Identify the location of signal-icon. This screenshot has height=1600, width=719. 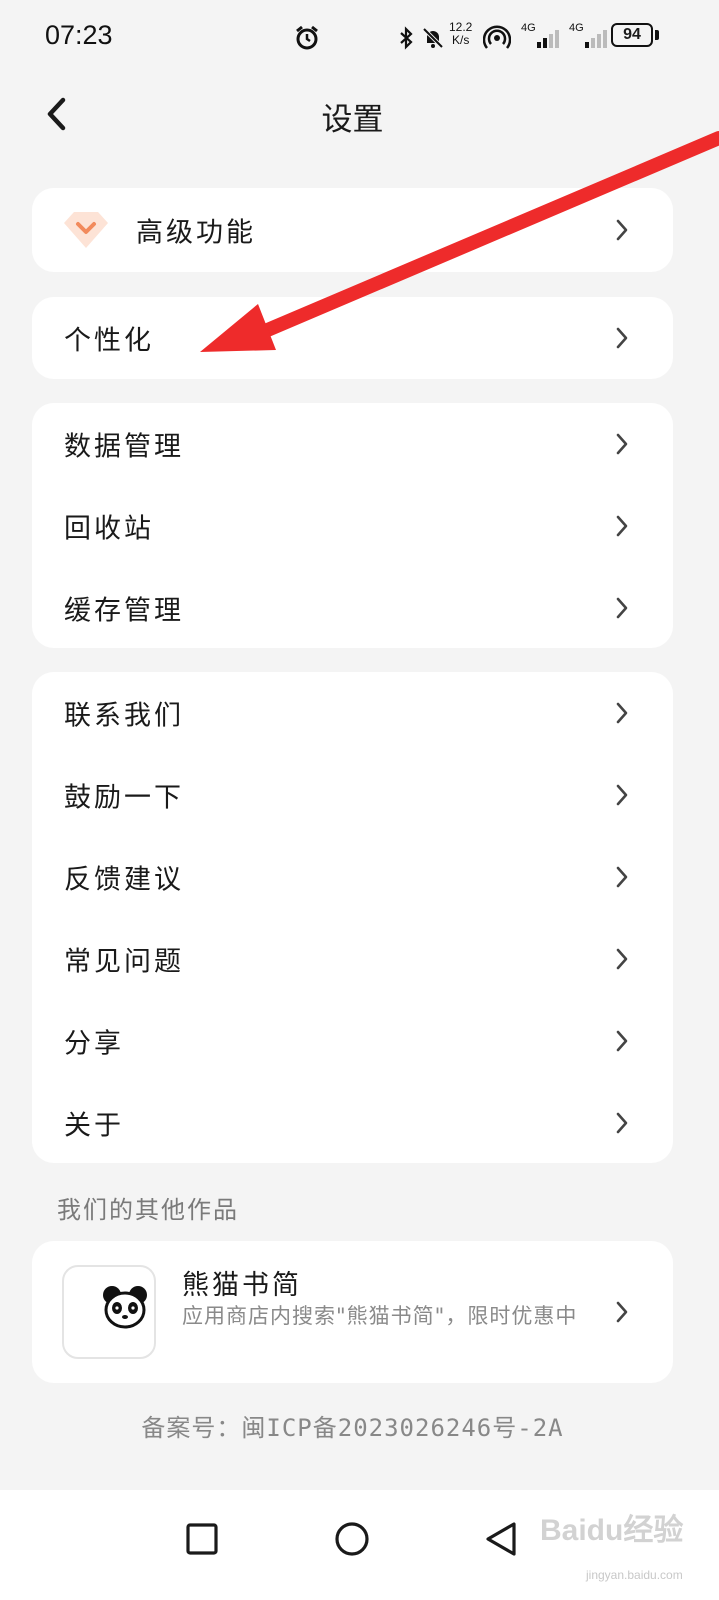
(548, 39).